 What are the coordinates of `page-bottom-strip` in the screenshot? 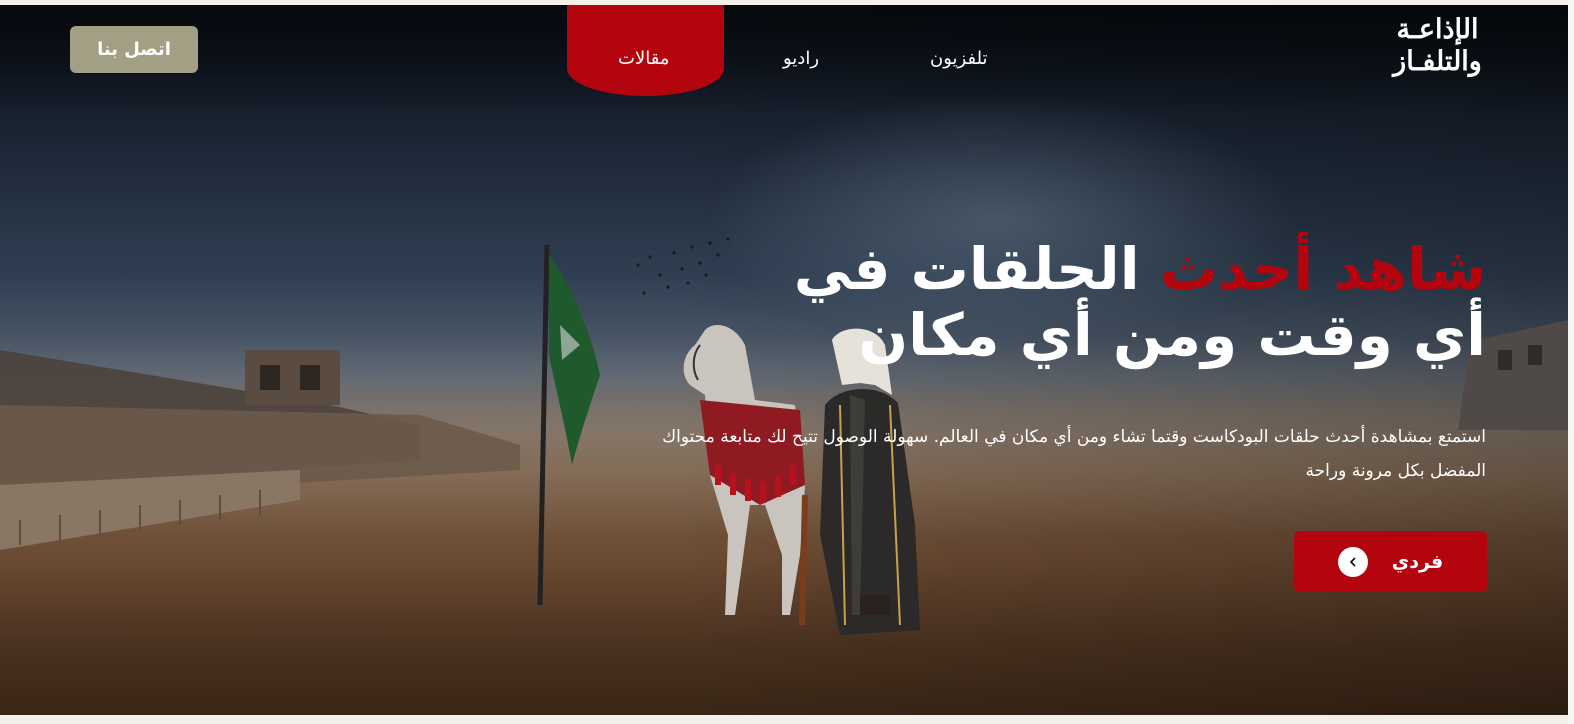 It's located at (787, 719).